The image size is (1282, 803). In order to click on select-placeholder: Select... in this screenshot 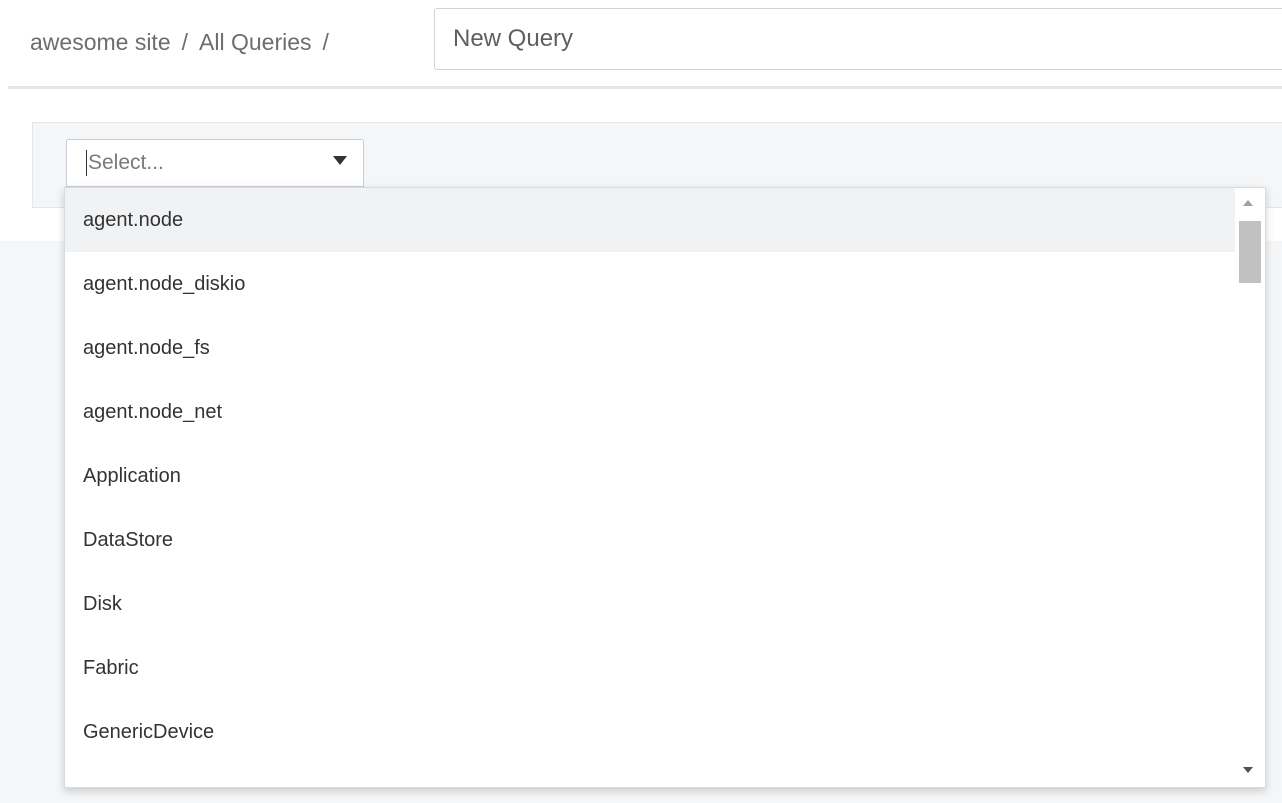, I will do `click(126, 163)`.